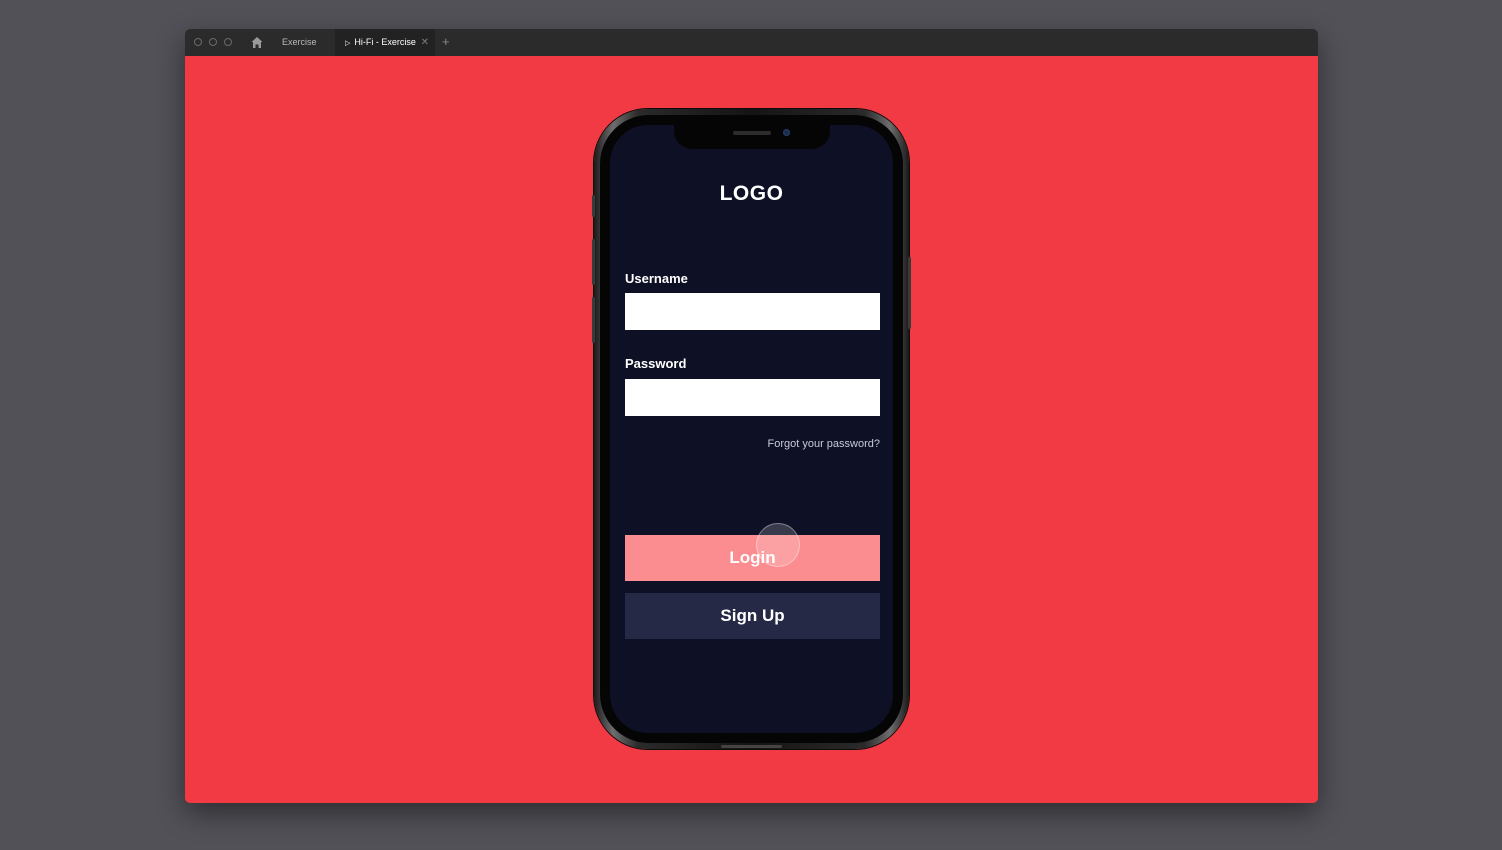  I want to click on phone-volume-up, so click(593, 262).